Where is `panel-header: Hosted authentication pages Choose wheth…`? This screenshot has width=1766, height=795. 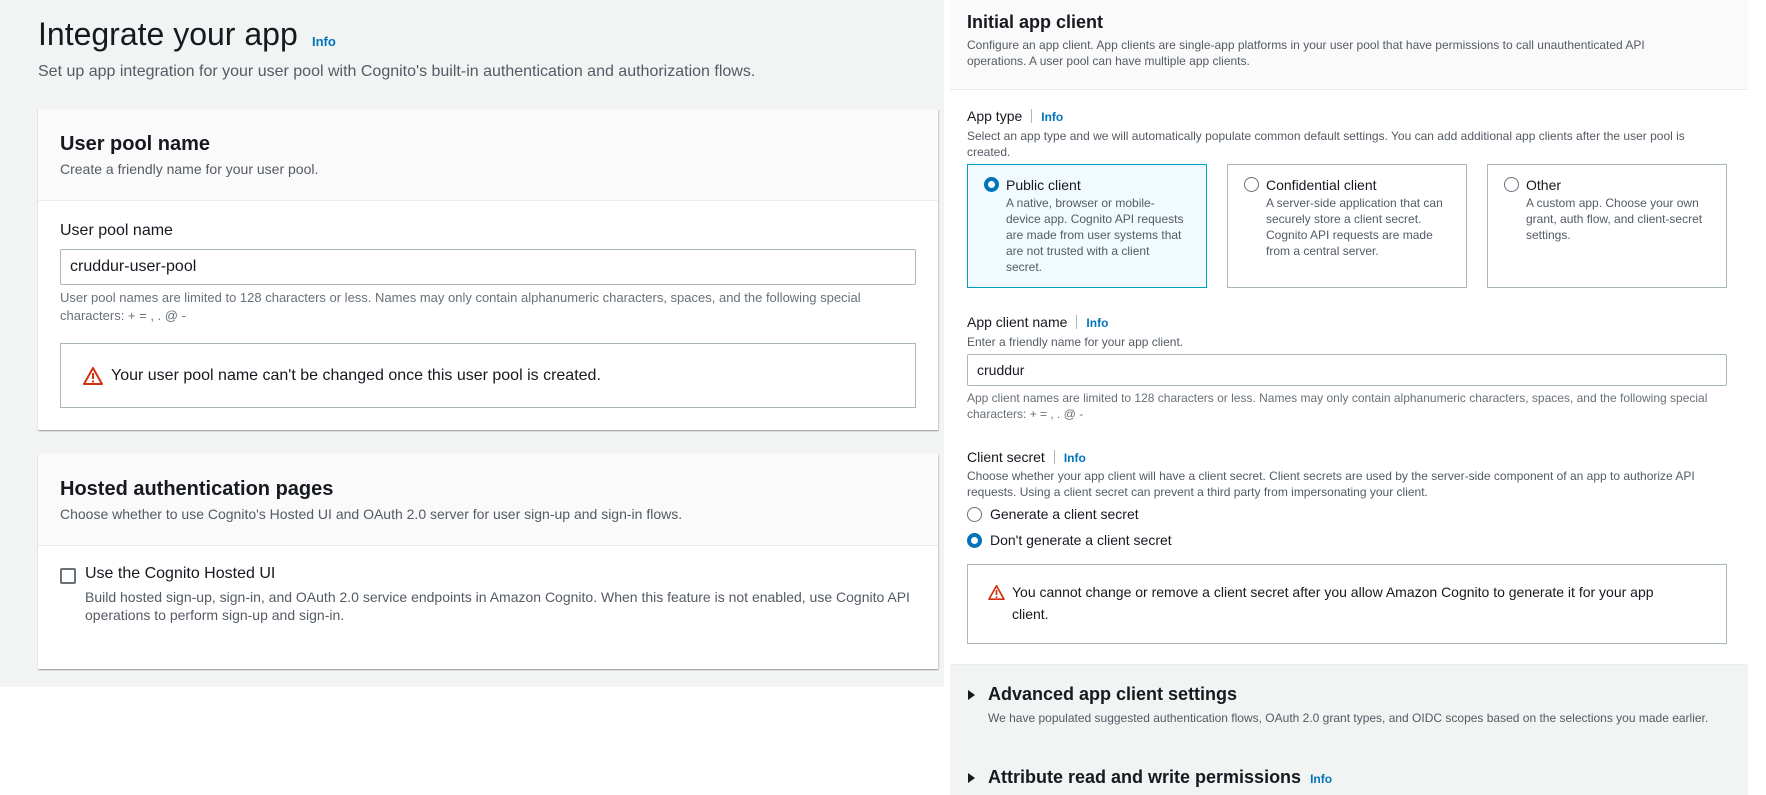
panel-header: Hosted authentication pages Choose wheth… is located at coordinates (488, 500).